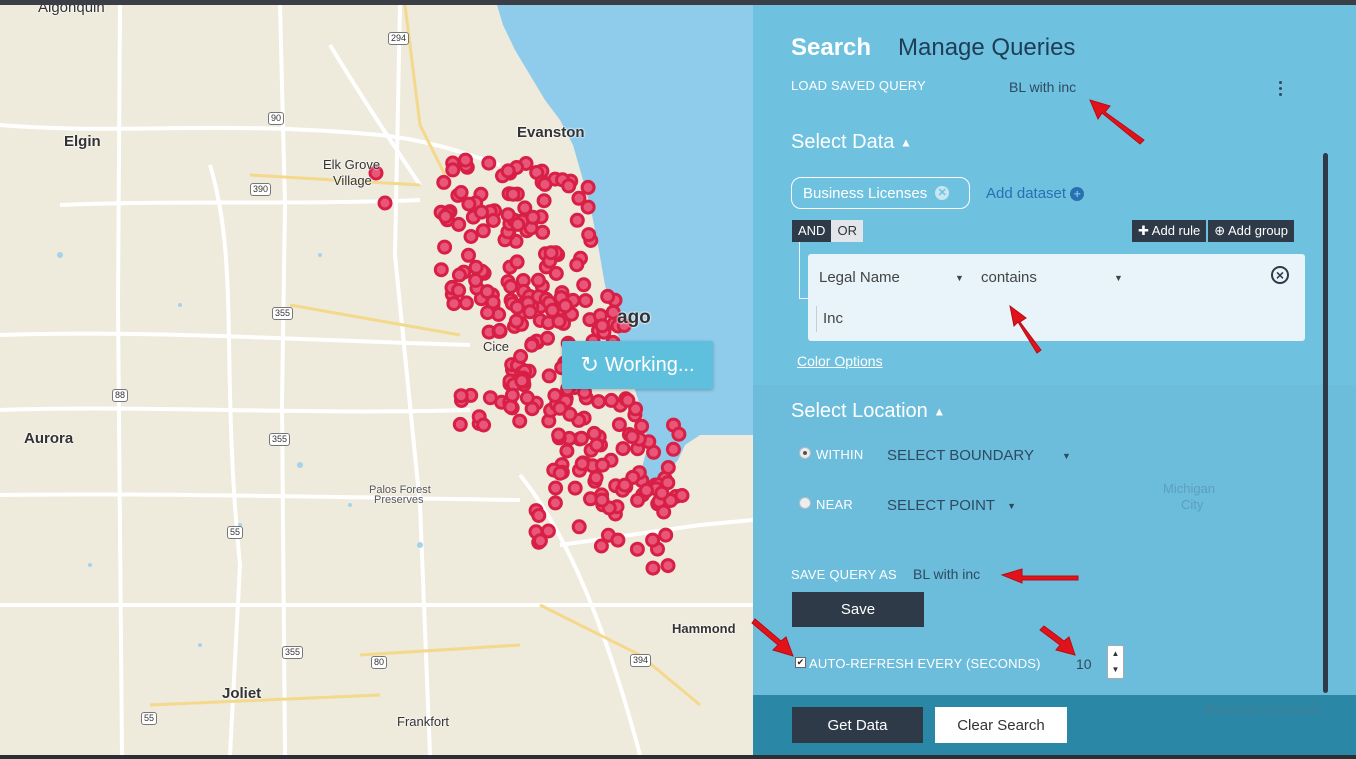 The width and height of the screenshot is (1356, 759). Describe the element at coordinates (891, 277) in the screenshot. I see `rule-field-select: Legal Name ▼` at that location.